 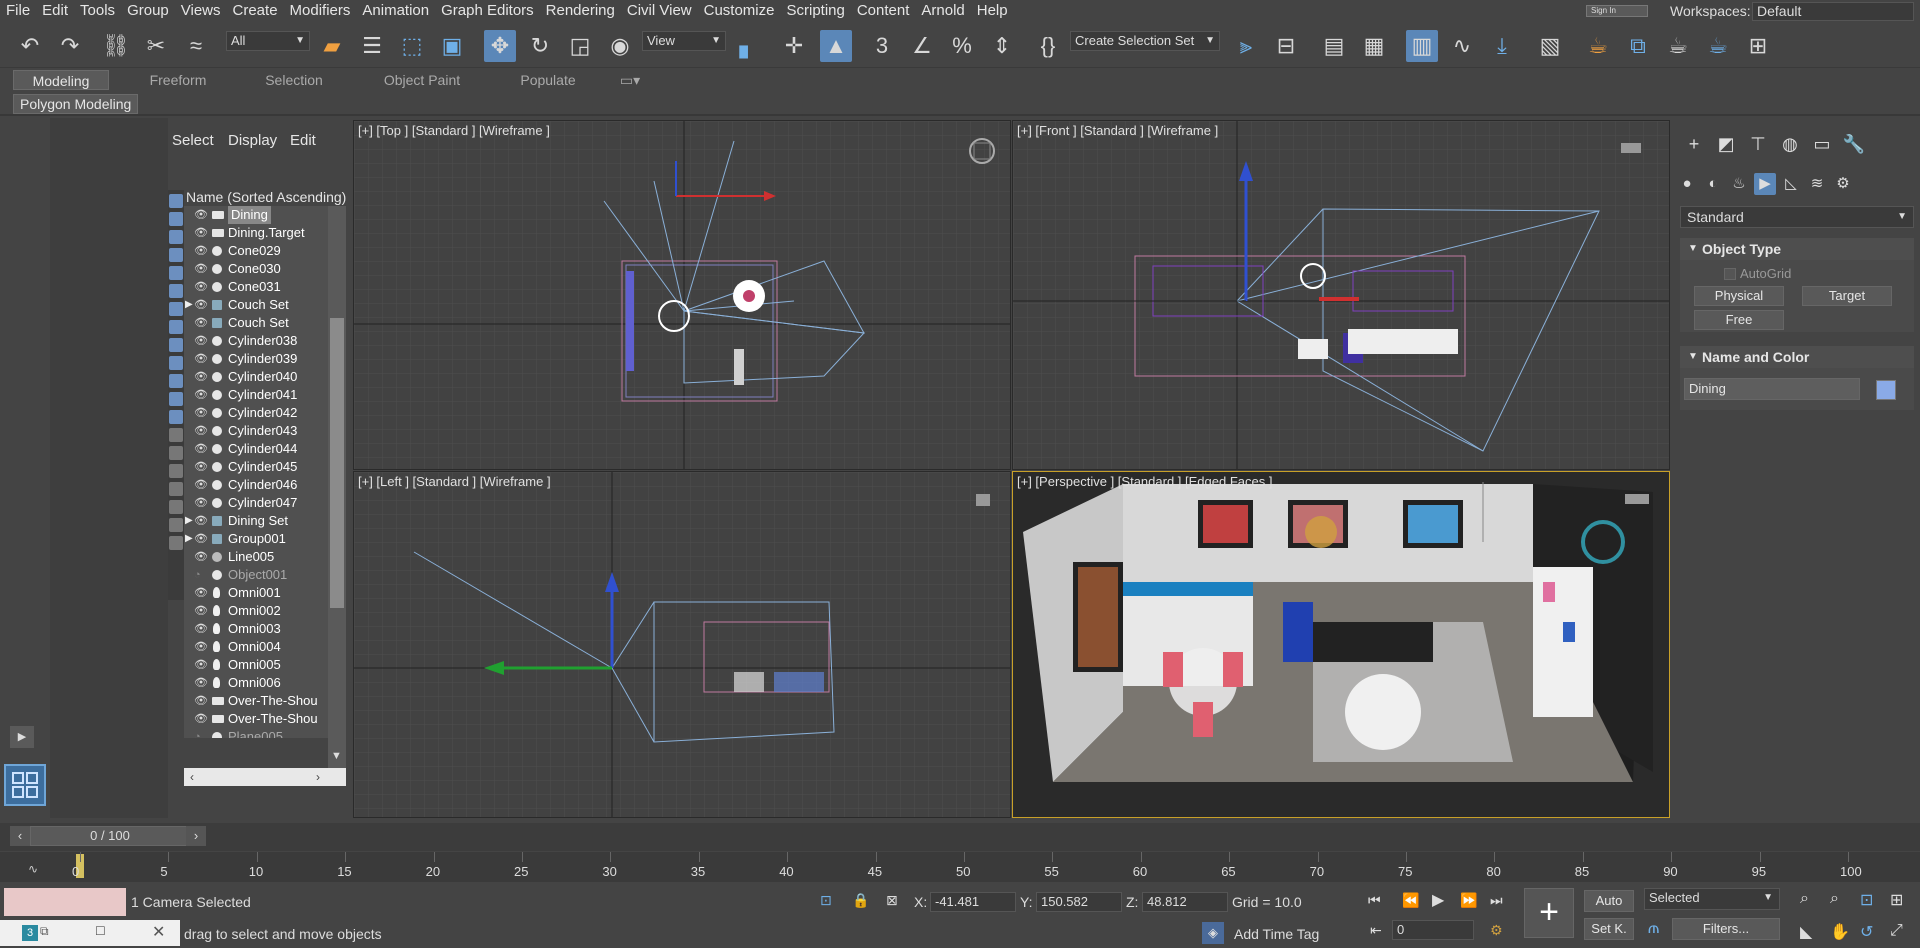 I want to click on render-production-icon: ☕, so click(x=1678, y=46).